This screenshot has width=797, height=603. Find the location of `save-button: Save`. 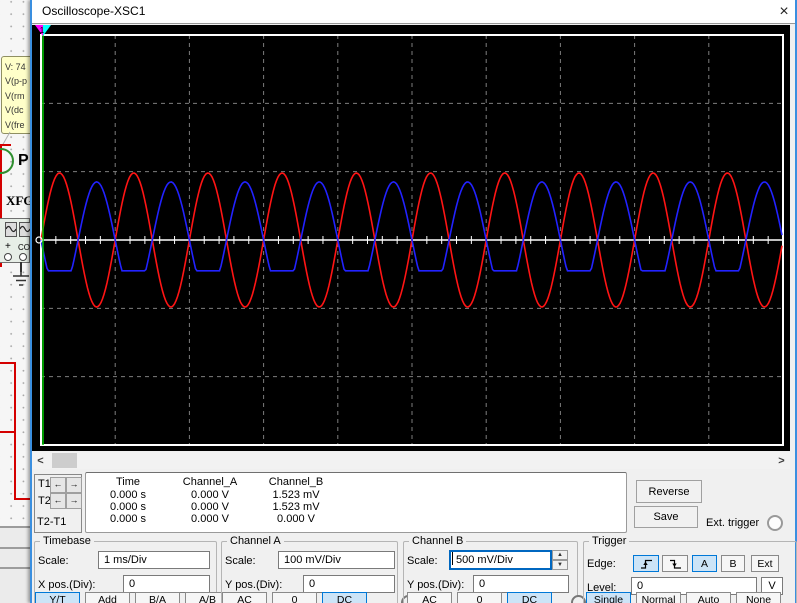

save-button: Save is located at coordinates (666, 517).